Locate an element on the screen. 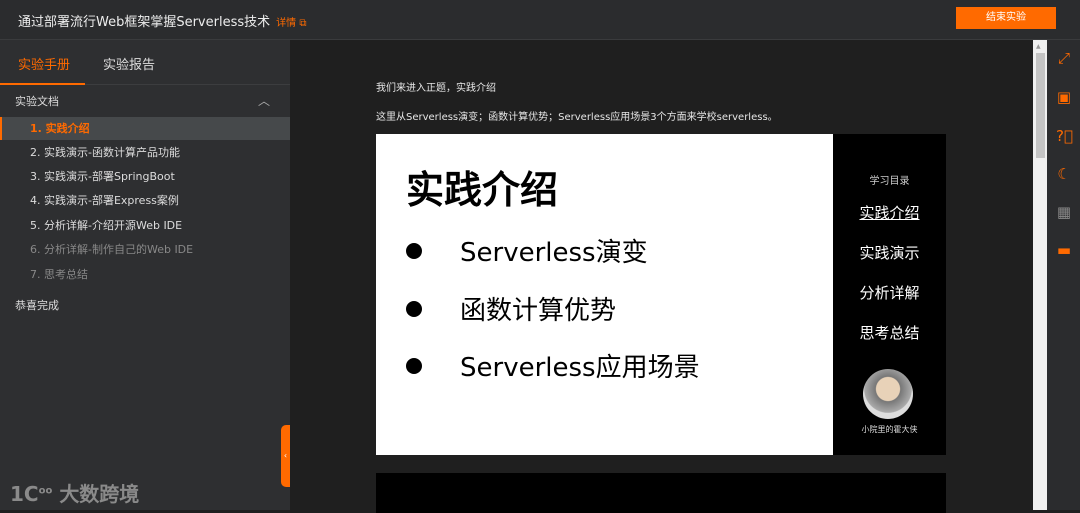 The width and height of the screenshot is (1080, 513). lab-title: 通过部署流行Web框架掌握Serverless技术 详情 ⧉ is located at coordinates (162, 20).